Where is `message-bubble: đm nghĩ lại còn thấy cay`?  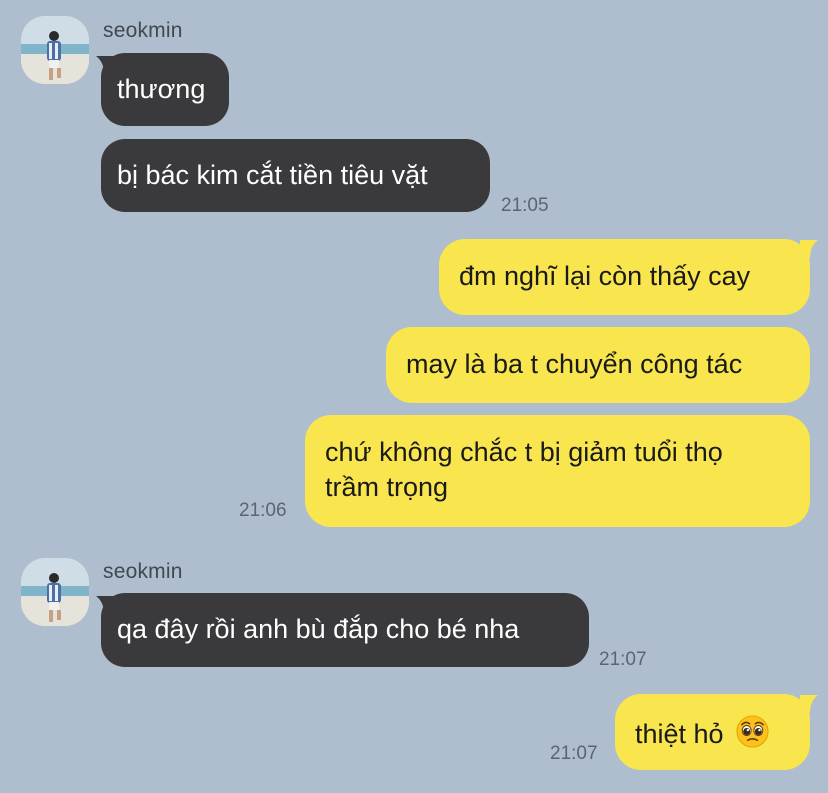
message-bubble: đm nghĩ lại còn thấy cay is located at coordinates (624, 277).